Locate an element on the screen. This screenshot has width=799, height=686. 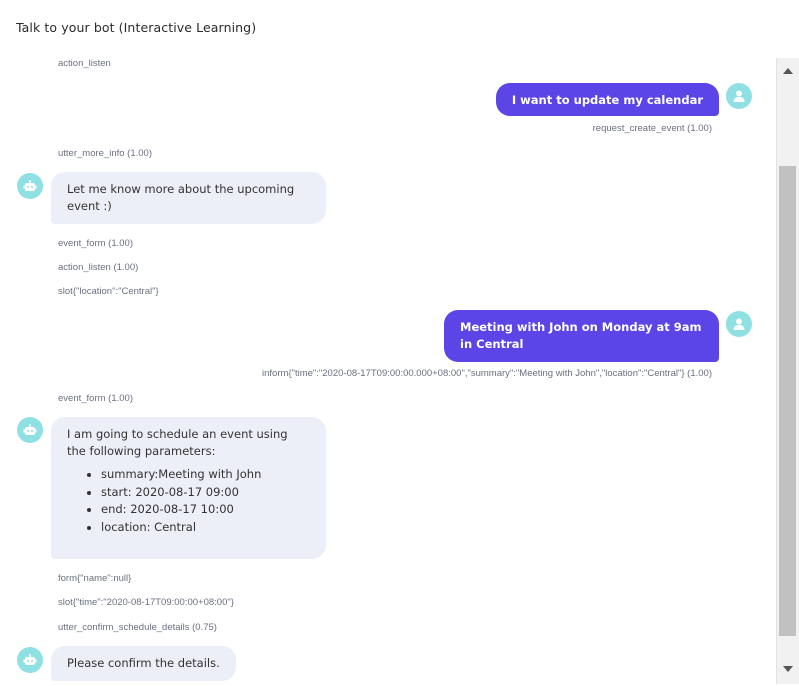
list-item: location: Central is located at coordinates (205, 528).